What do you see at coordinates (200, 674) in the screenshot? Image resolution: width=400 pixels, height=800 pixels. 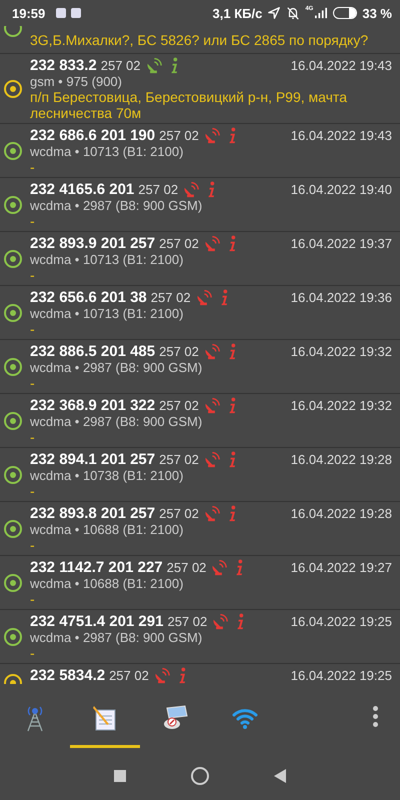 I see `log-entry: 232 5834.2 257 02 16.04.2022 19:25` at bounding box center [200, 674].